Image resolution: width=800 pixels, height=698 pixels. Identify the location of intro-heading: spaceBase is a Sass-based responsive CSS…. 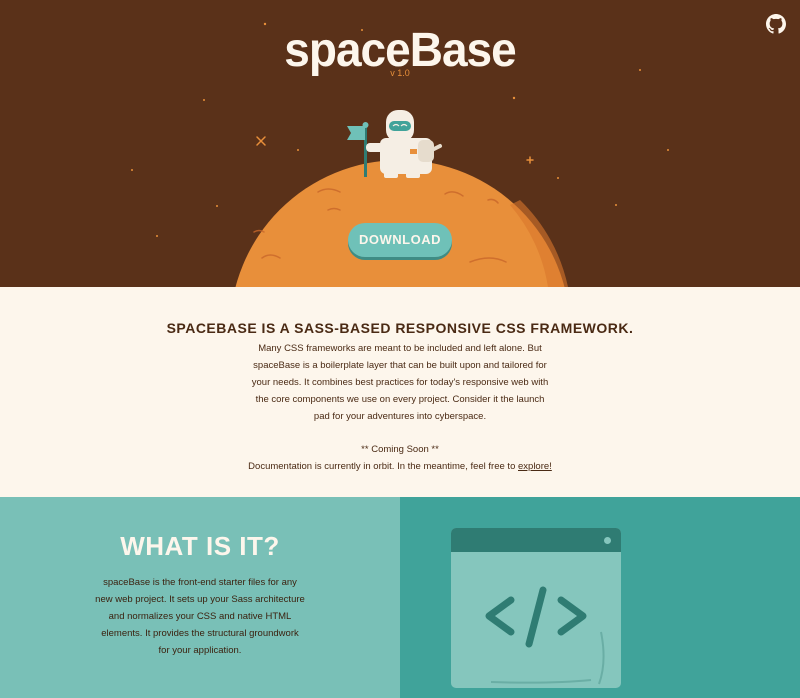
(400, 328).